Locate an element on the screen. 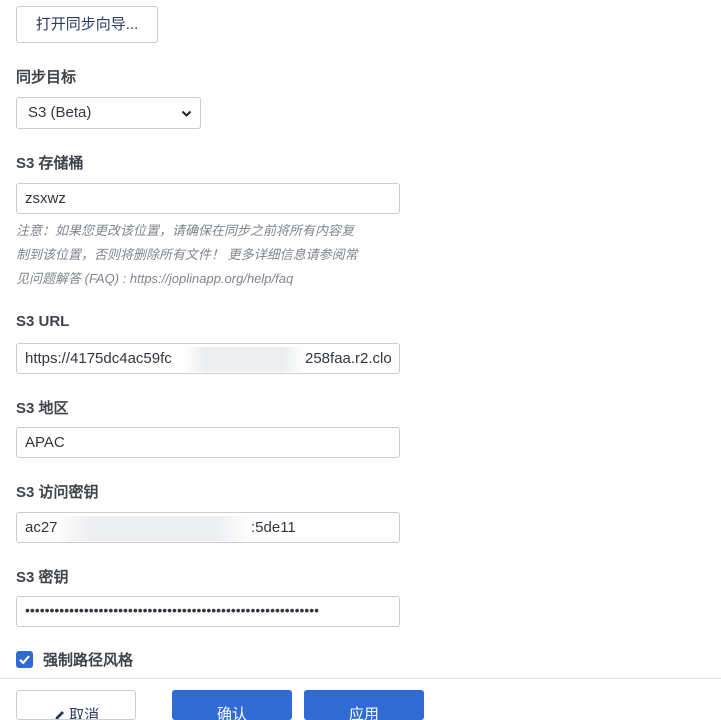 The image size is (721, 720). checkmark-icon is located at coordinates (24, 660).